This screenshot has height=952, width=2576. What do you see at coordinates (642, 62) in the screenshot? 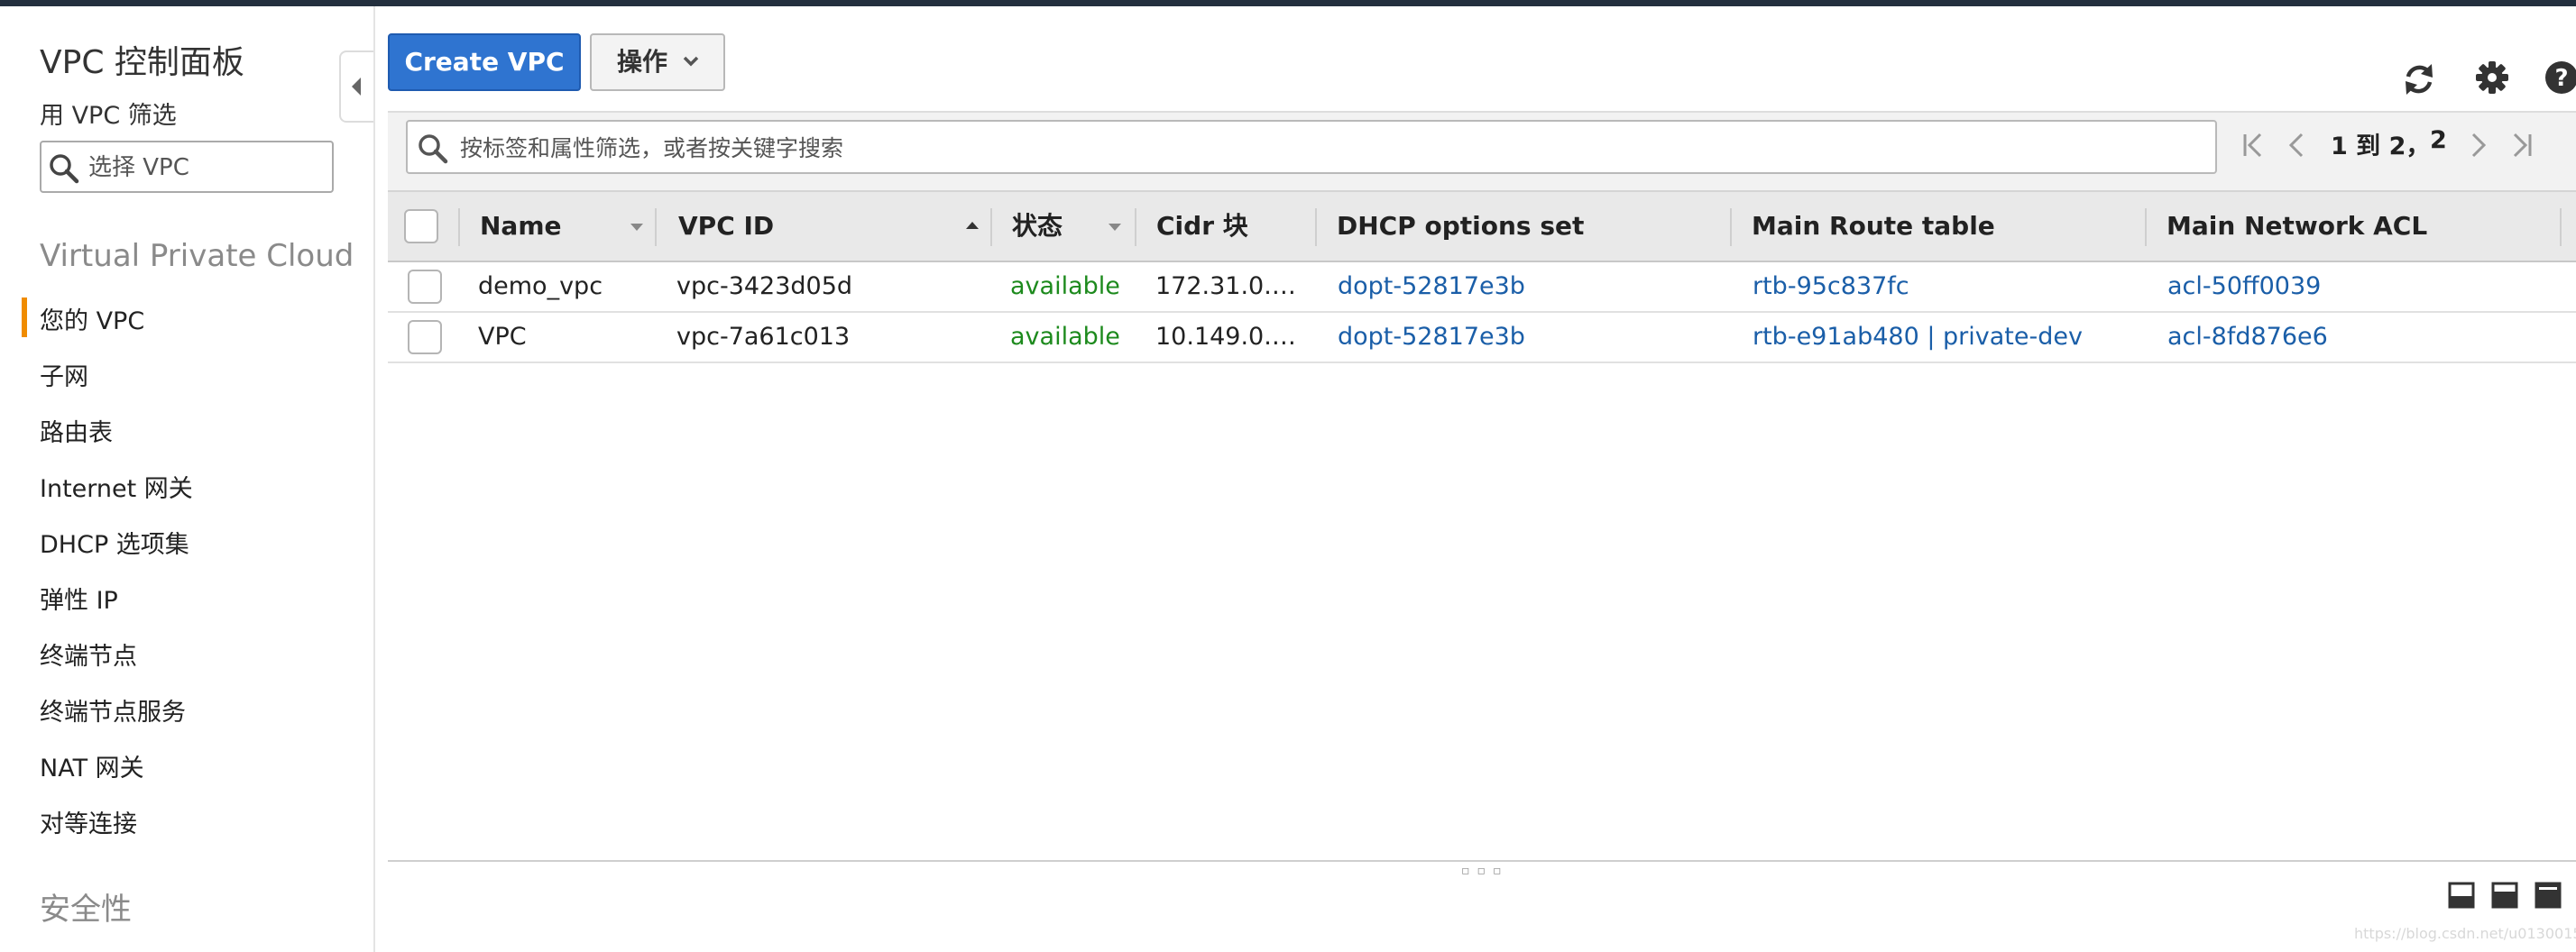
I see `actions-label: 操作` at bounding box center [642, 62].